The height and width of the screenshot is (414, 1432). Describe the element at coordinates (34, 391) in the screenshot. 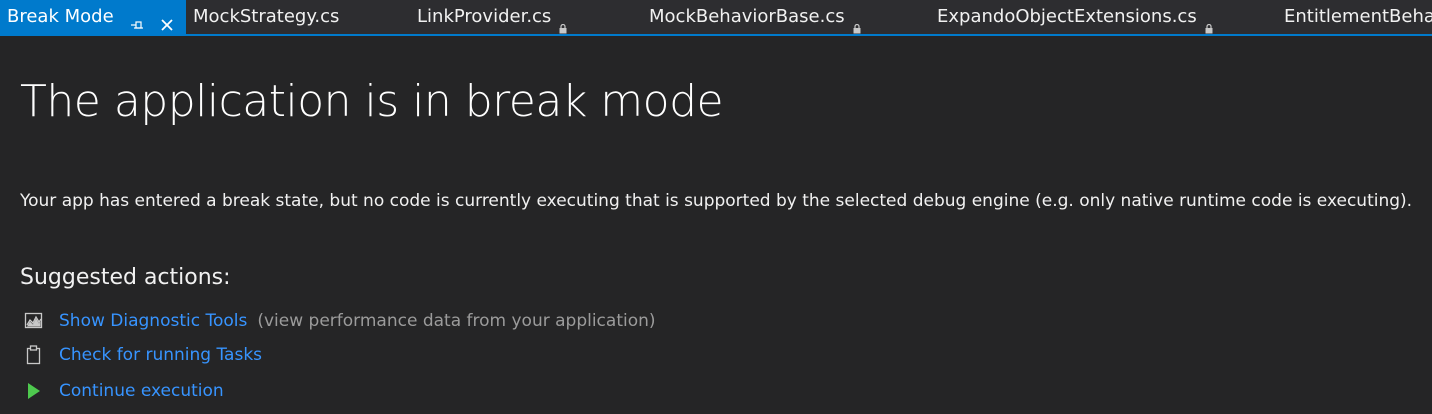

I see `play-icon` at that location.